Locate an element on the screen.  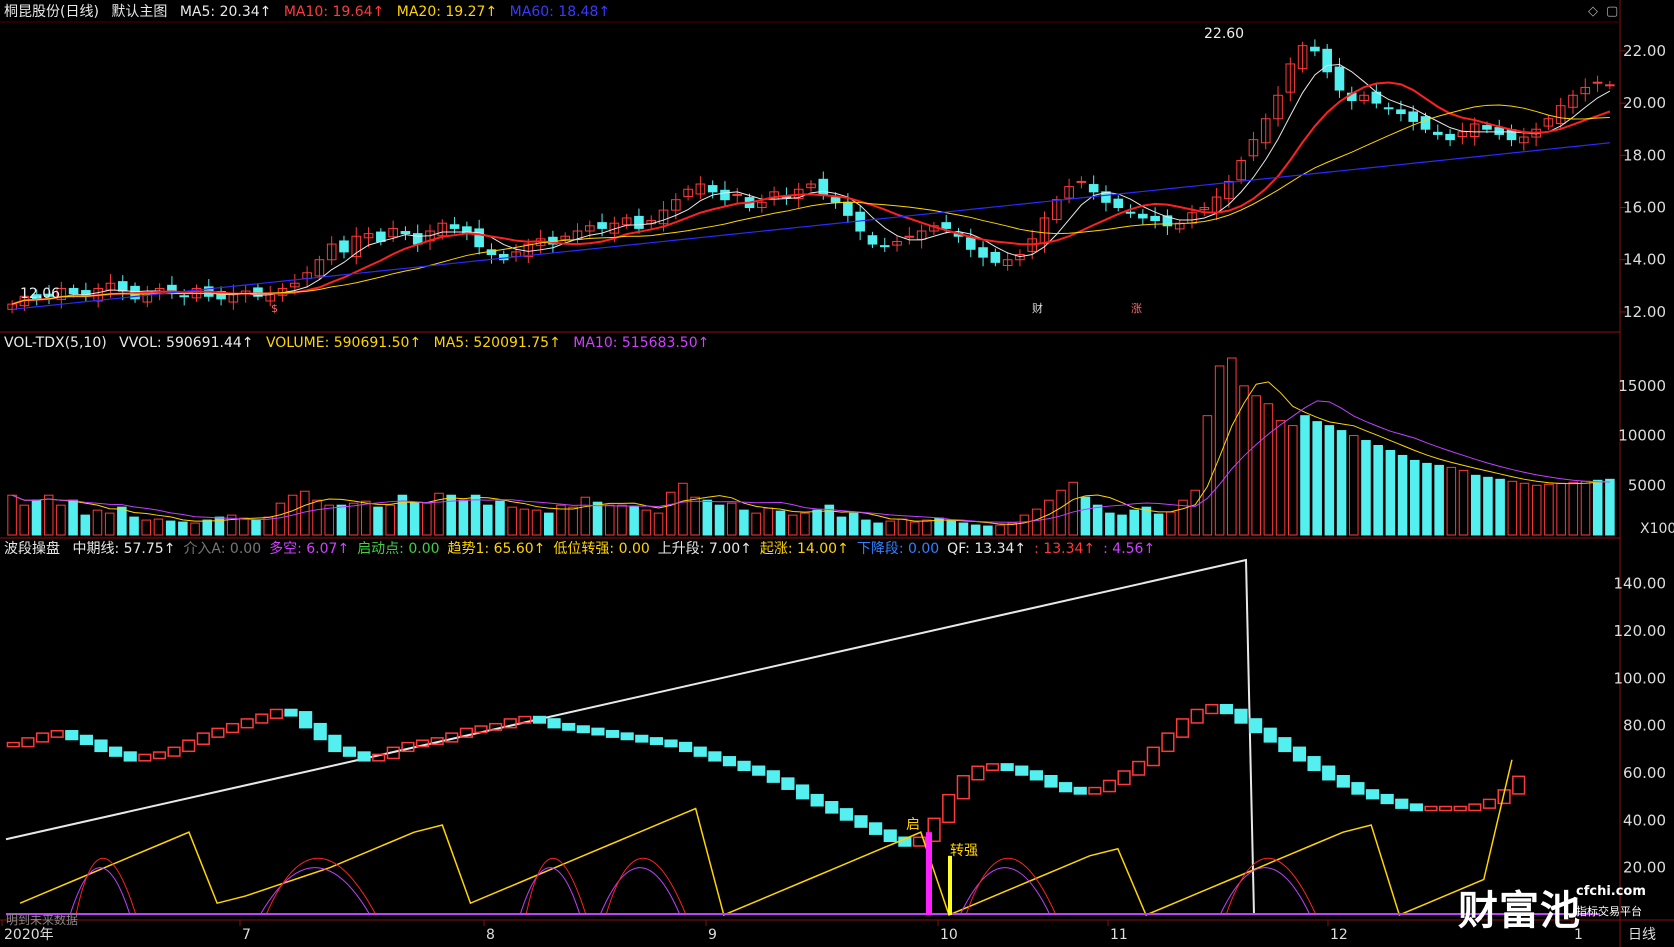
x-axis-label: 8 is located at coordinates (490, 935).